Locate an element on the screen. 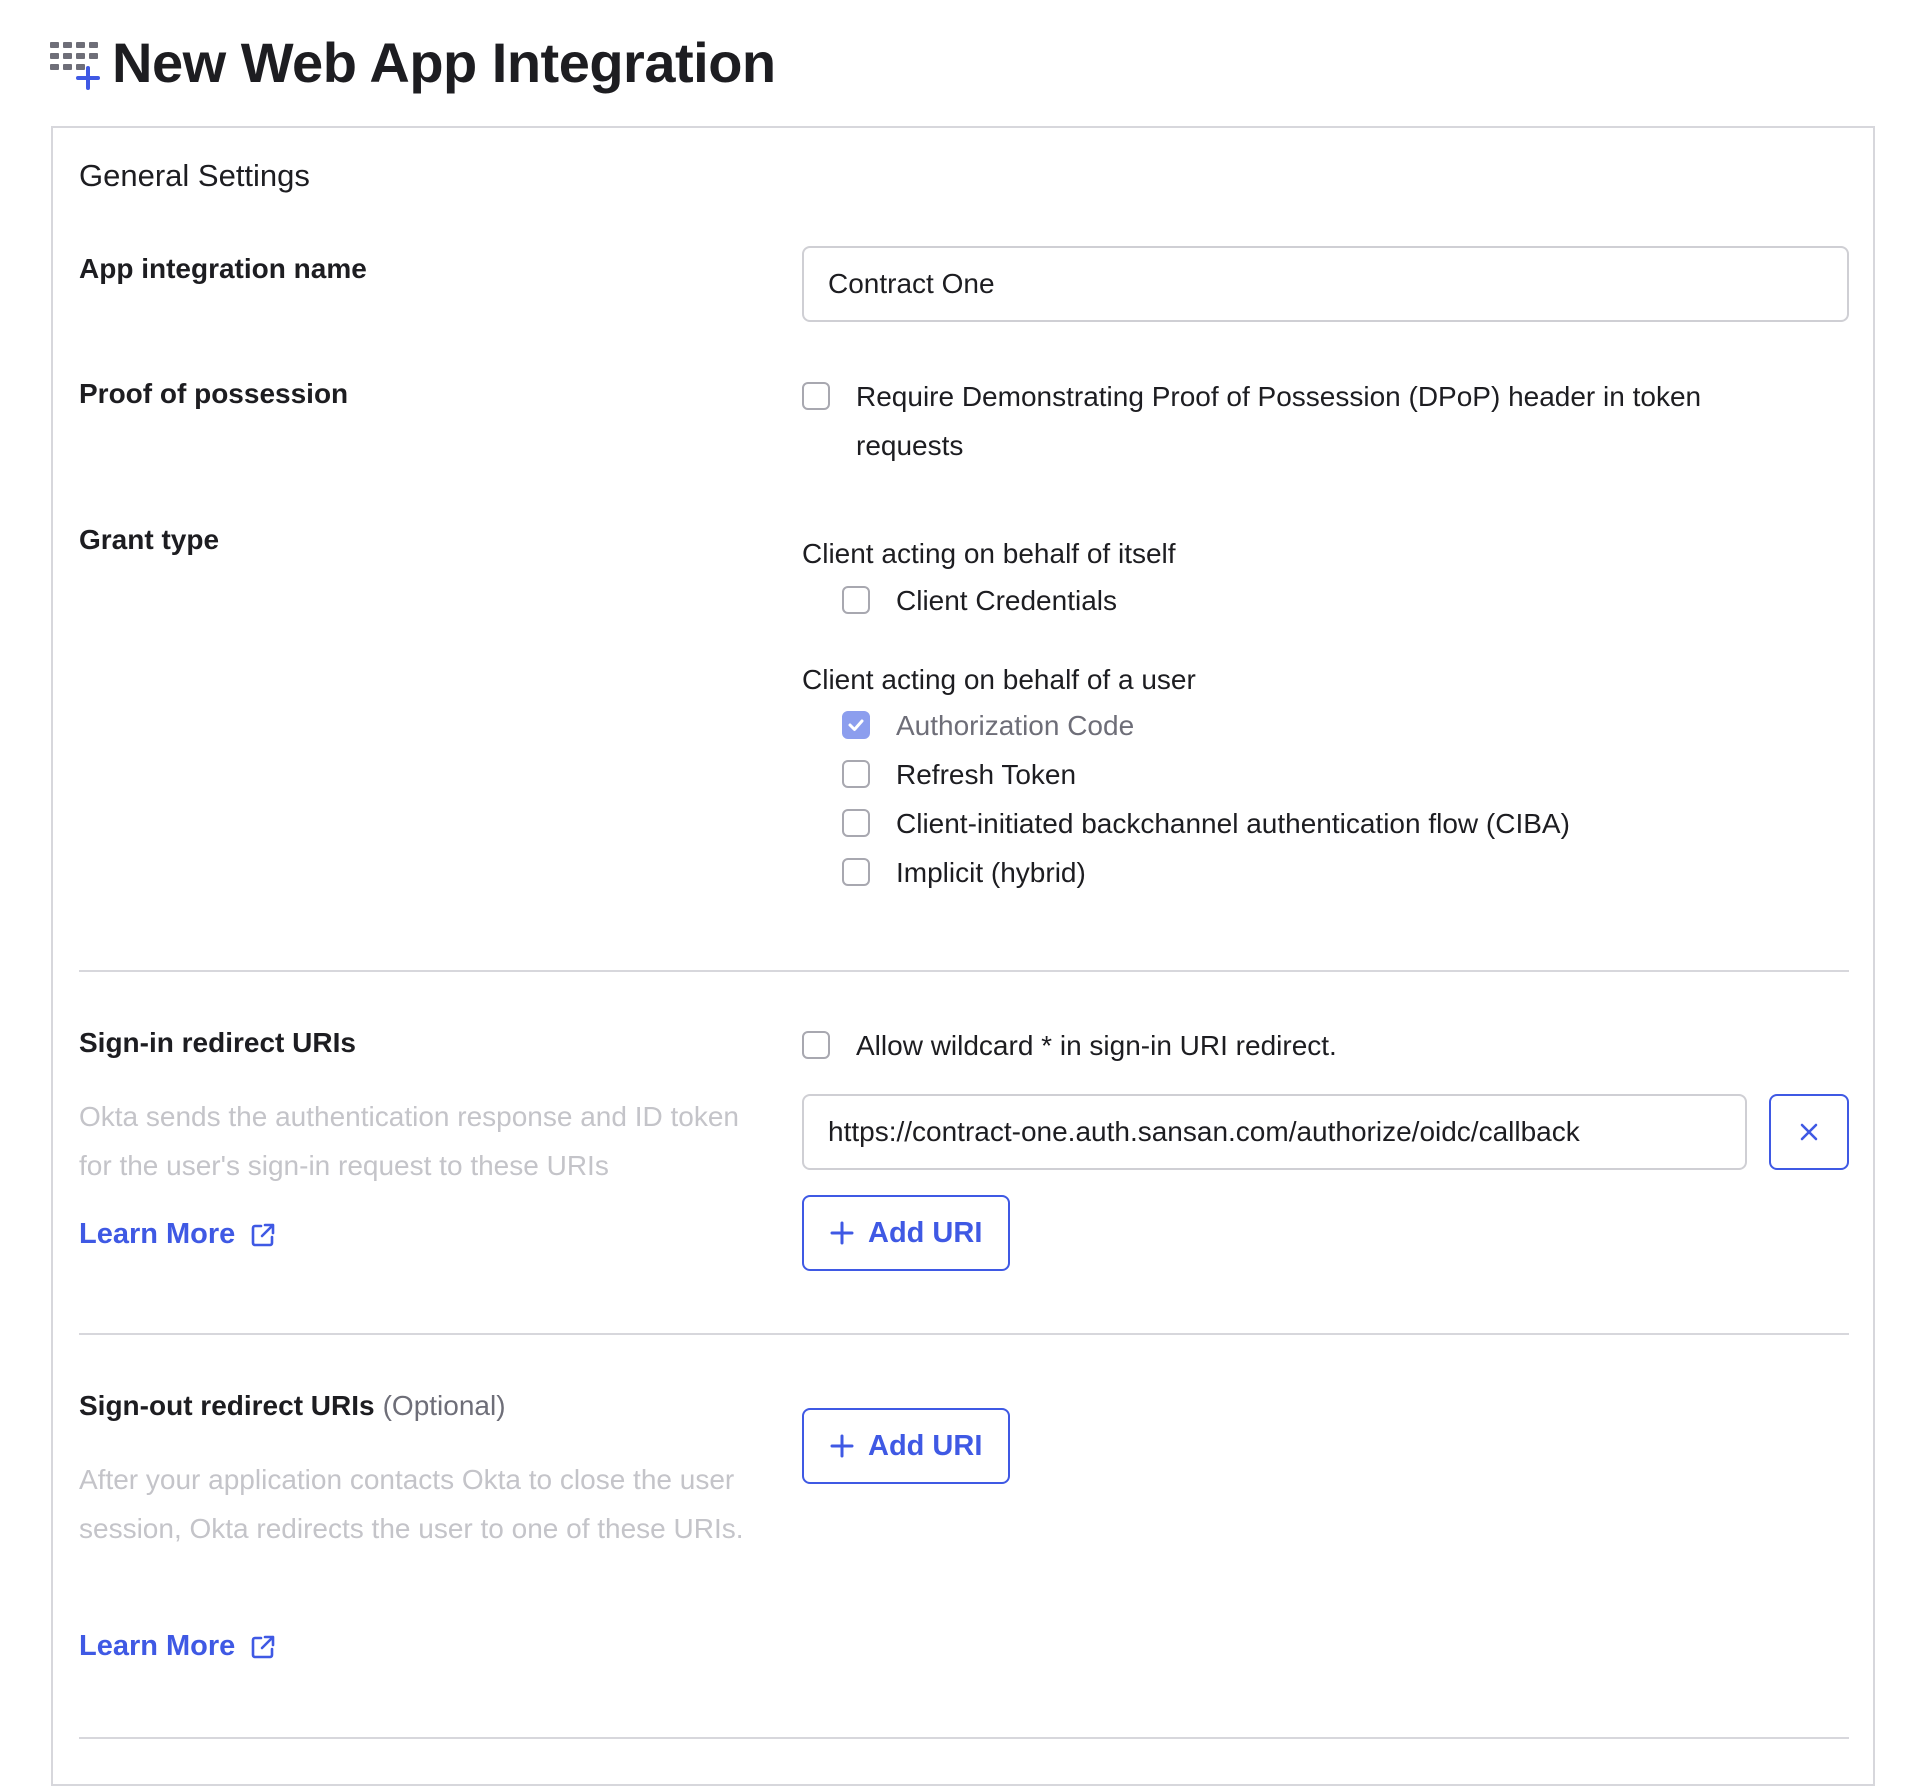 Image resolution: width=1928 pixels, height=1786 pixels. authorization-code-checkbox is located at coordinates (856, 725).